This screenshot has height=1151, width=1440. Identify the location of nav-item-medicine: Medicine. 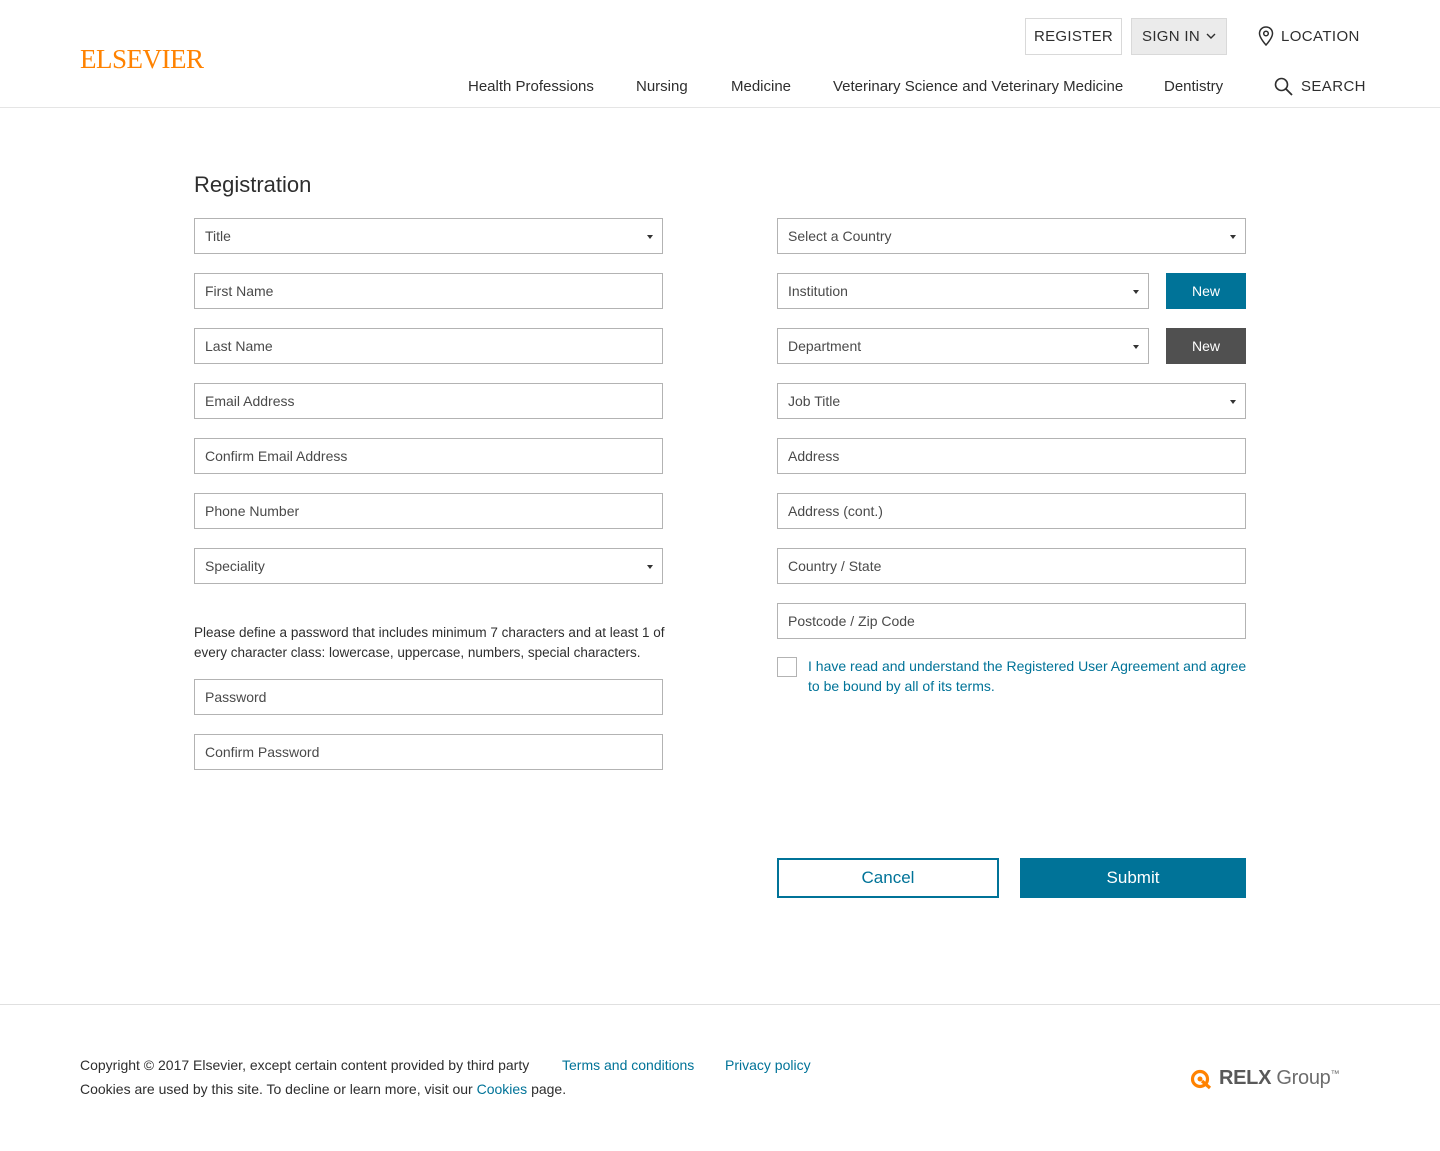
(761, 86).